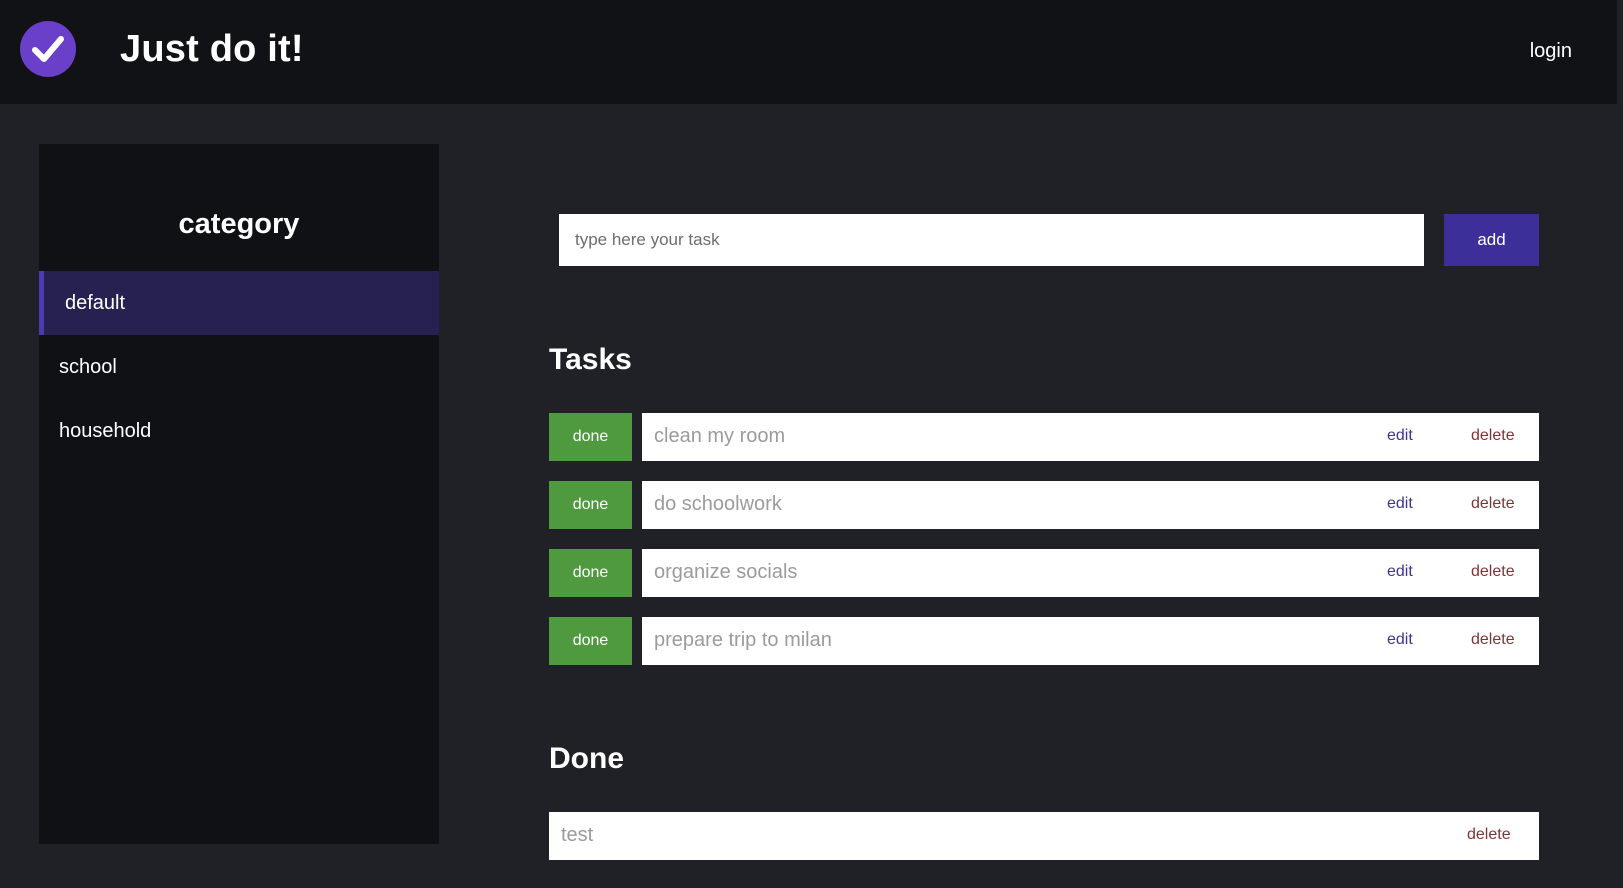  I want to click on task-text: clean my room, so click(720, 436).